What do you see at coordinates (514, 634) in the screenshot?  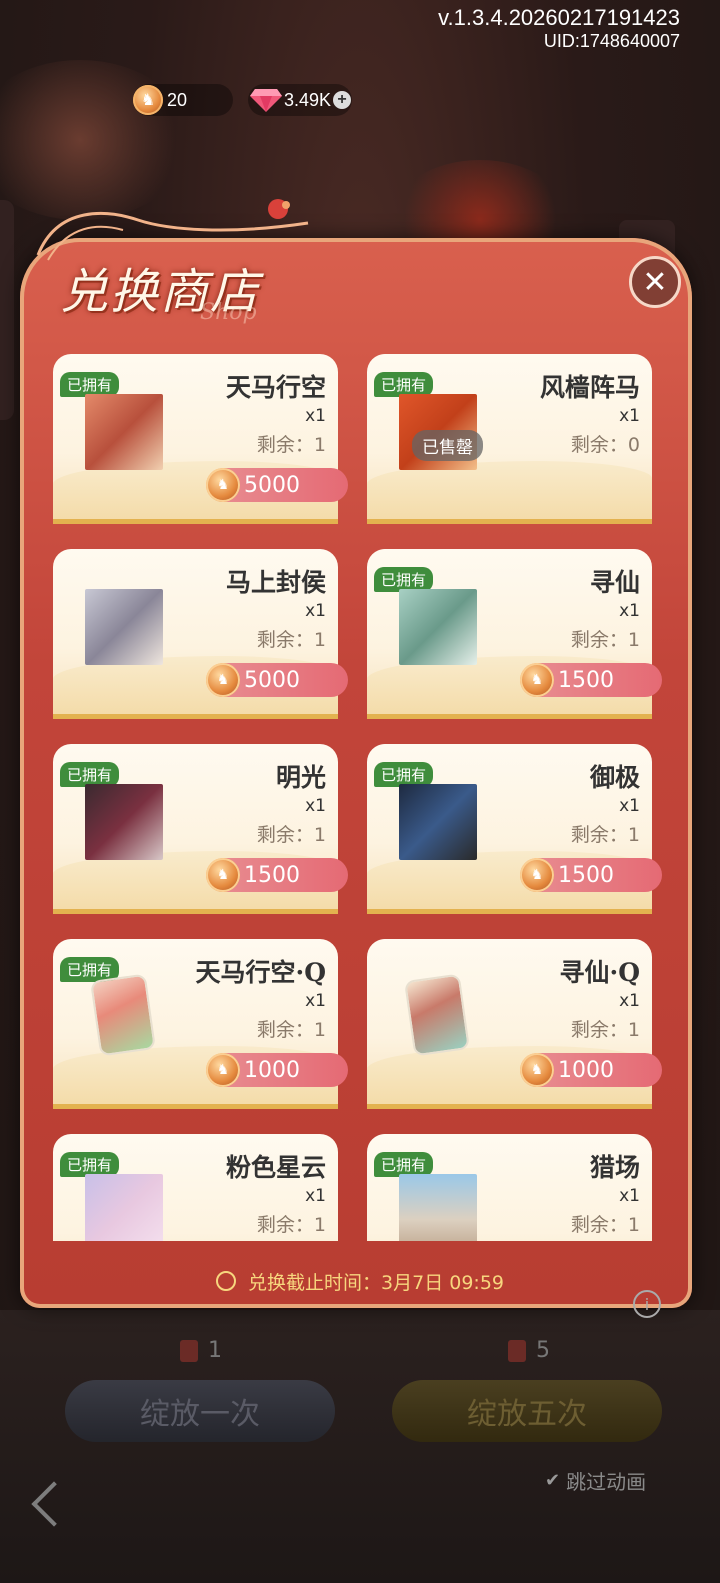 I see `shop-item-card: 已拥有 寻仙 x1 剩余：1 ♞ 1500` at bounding box center [514, 634].